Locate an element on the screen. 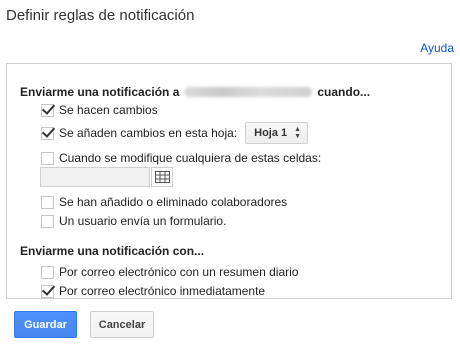 This screenshot has width=460, height=356. checkbox-sheet-changes is located at coordinates (47, 133).